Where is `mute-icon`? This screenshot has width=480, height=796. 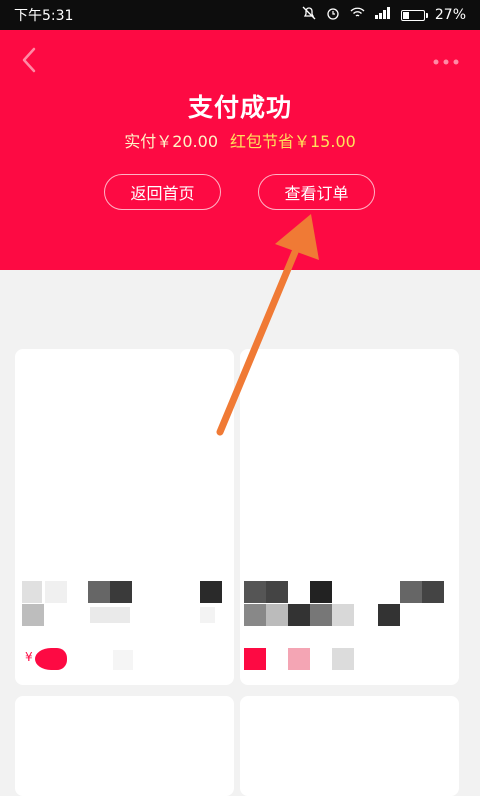 mute-icon is located at coordinates (309, 15).